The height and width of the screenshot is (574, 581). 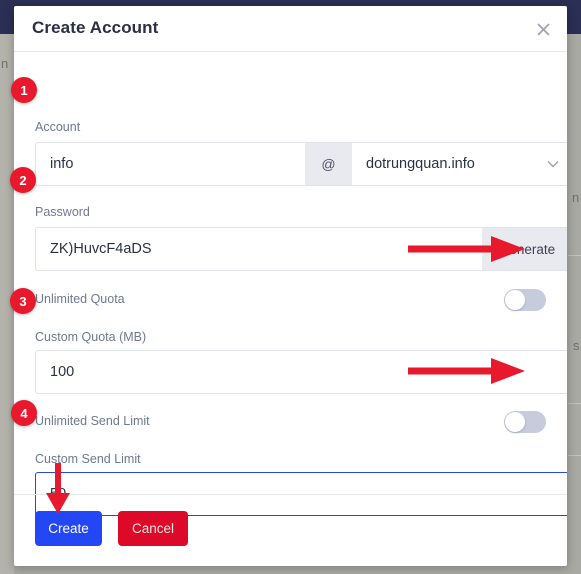 What do you see at coordinates (91, 337) in the screenshot?
I see `custom-quota-label: Custom Quota (MB)` at bounding box center [91, 337].